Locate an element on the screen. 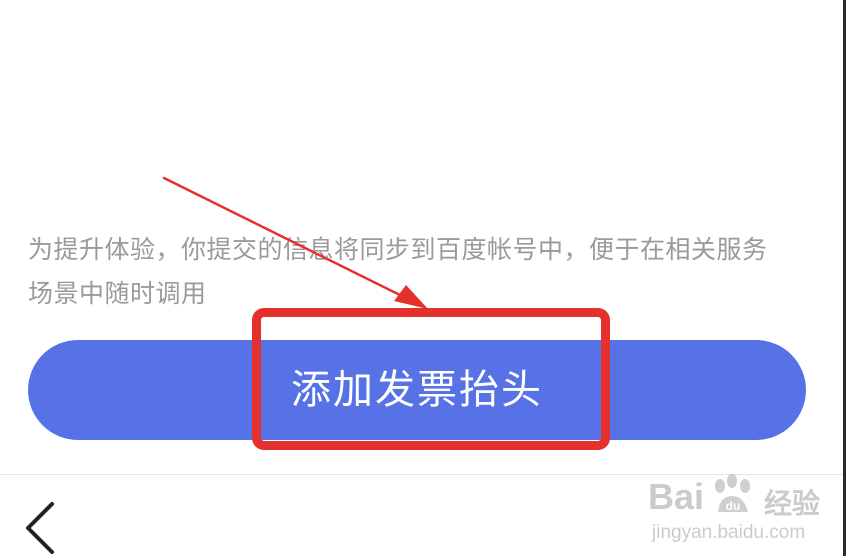 The height and width of the screenshot is (556, 846). watermark-brand-mark: du is located at coordinates (733, 506).